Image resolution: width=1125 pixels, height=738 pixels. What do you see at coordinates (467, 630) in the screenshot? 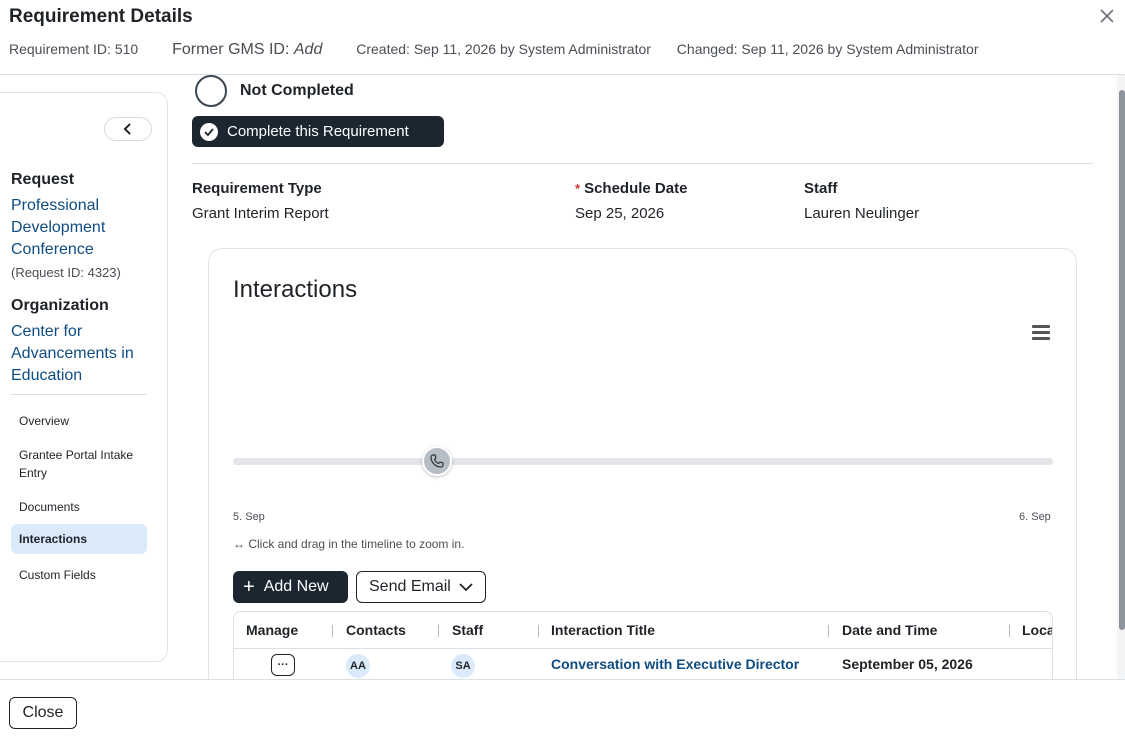
I see `column-header-staff: Staff` at bounding box center [467, 630].